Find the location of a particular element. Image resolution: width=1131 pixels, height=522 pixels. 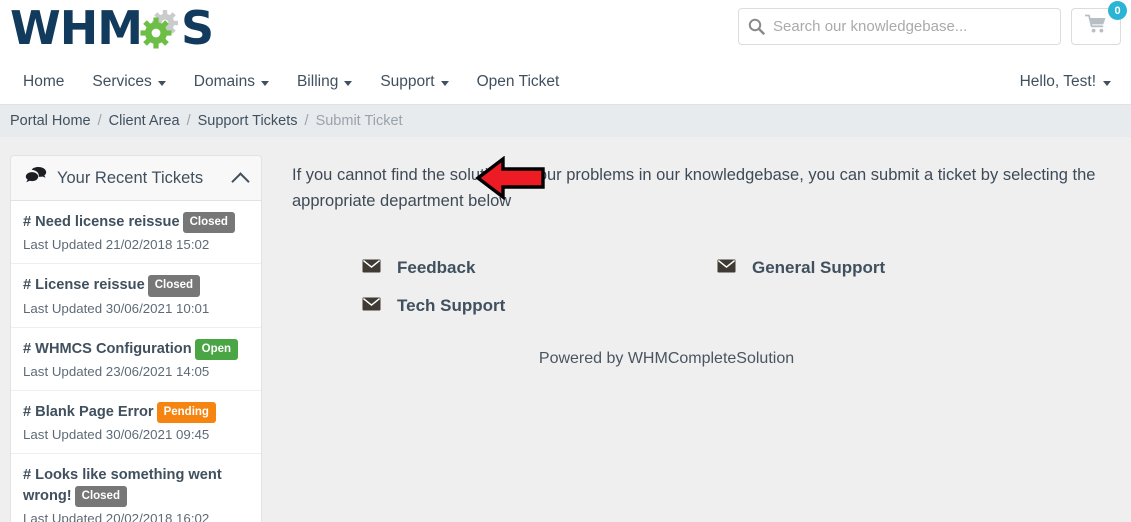

department-tech-support: Tech Support is located at coordinates (433, 306).